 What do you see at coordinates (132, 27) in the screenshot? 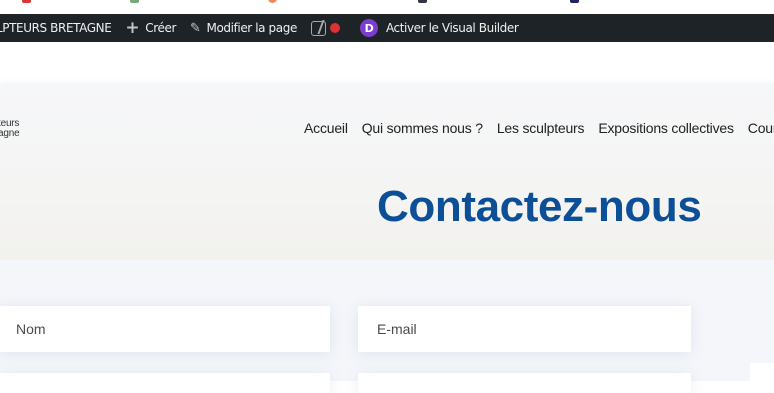
I see `plus-icon: +` at bounding box center [132, 27].